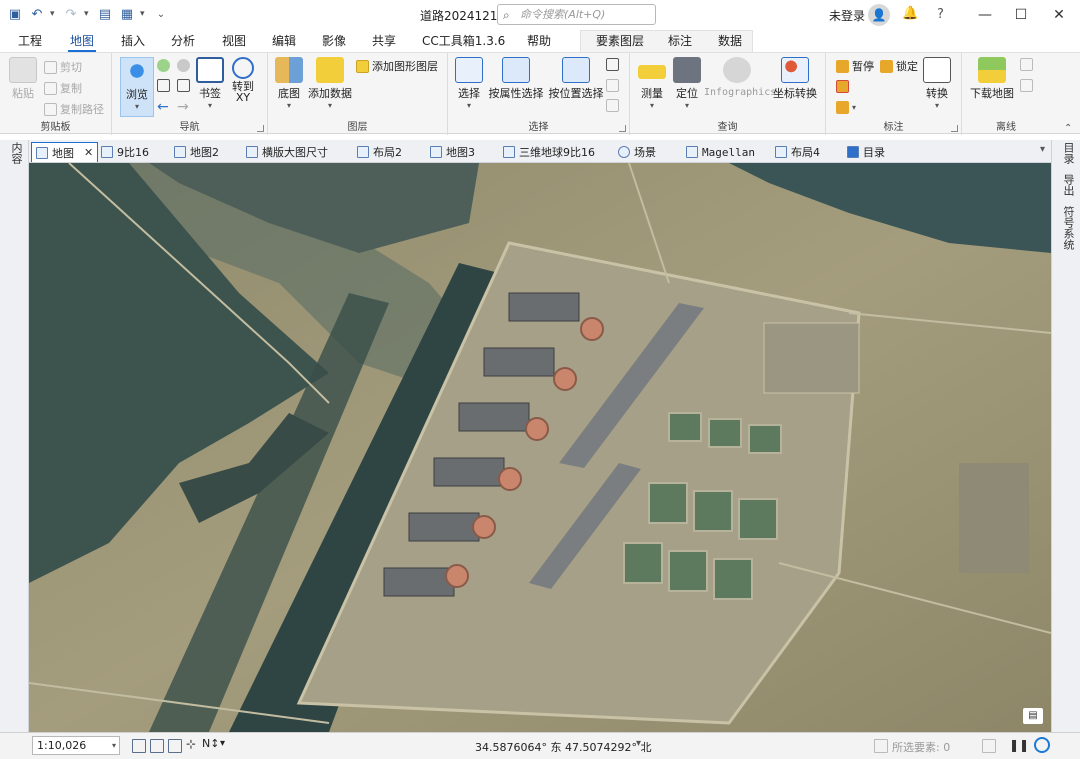 This screenshot has width=1080, height=759. What do you see at coordinates (576, 14) in the screenshot?
I see `command-search-input: ⌕ 命令搜索(Alt+Q)` at bounding box center [576, 14].